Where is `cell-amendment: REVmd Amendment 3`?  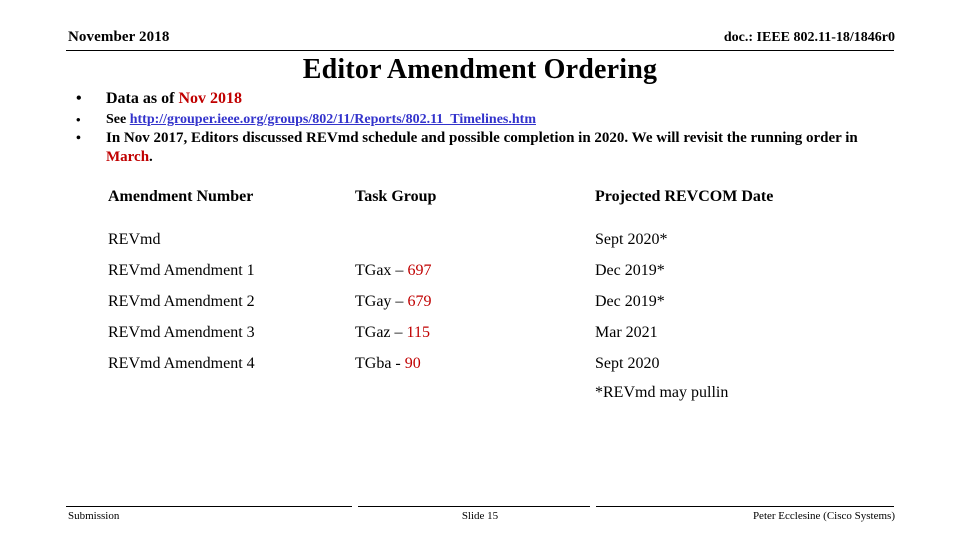 cell-amendment: REVmd Amendment 3 is located at coordinates (181, 332).